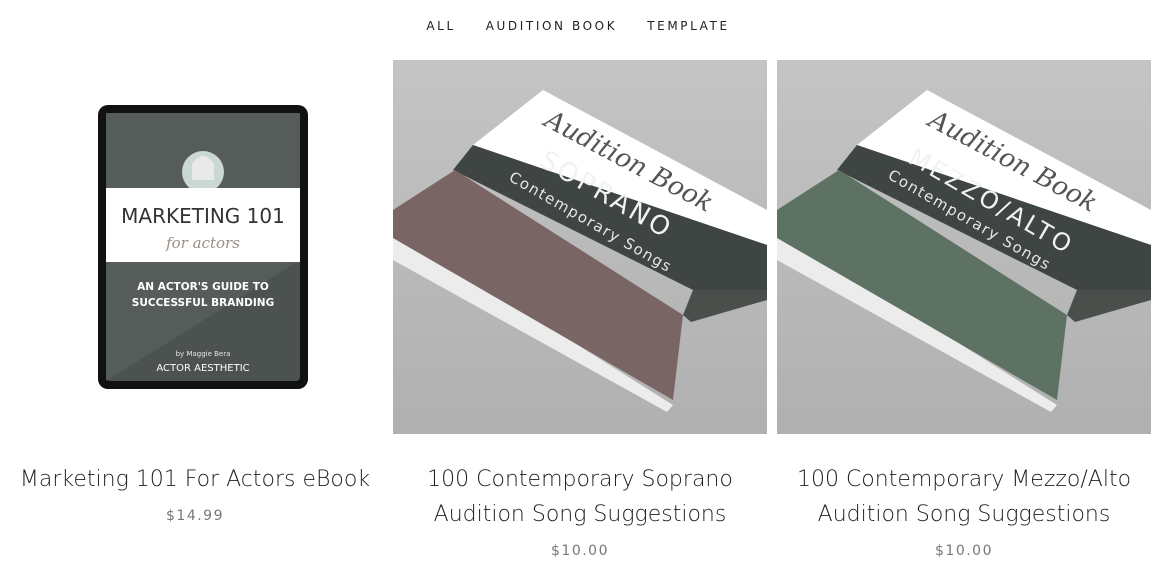 The height and width of the screenshot is (577, 1156). I want to click on product-price: $14.99, so click(195, 516).